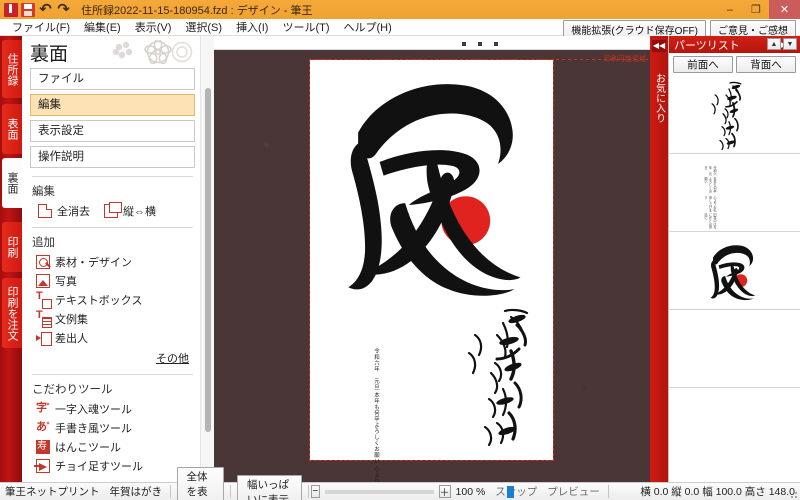 The height and width of the screenshot is (500, 800). I want to click on menu-tools: ツール(T), so click(305, 27).